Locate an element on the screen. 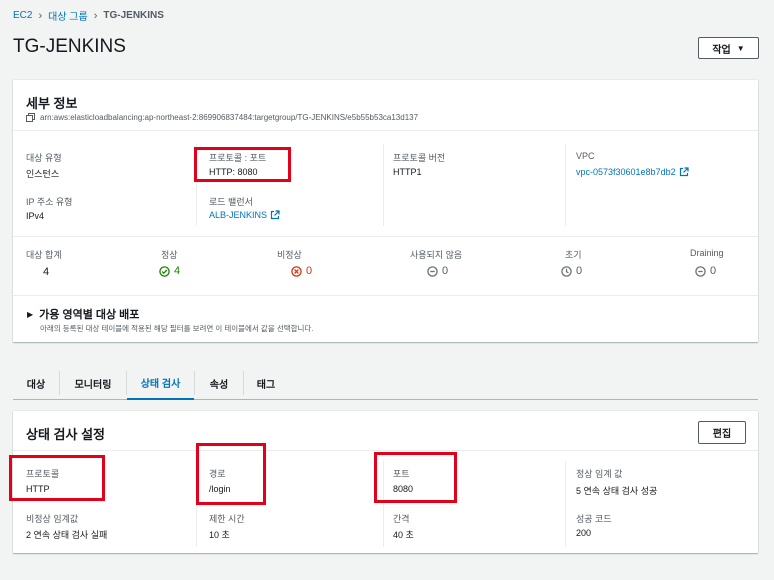 This screenshot has height=580, width=774. hc-unhealthy-threshold-label: 비정상 임계값 is located at coordinates (52, 519).